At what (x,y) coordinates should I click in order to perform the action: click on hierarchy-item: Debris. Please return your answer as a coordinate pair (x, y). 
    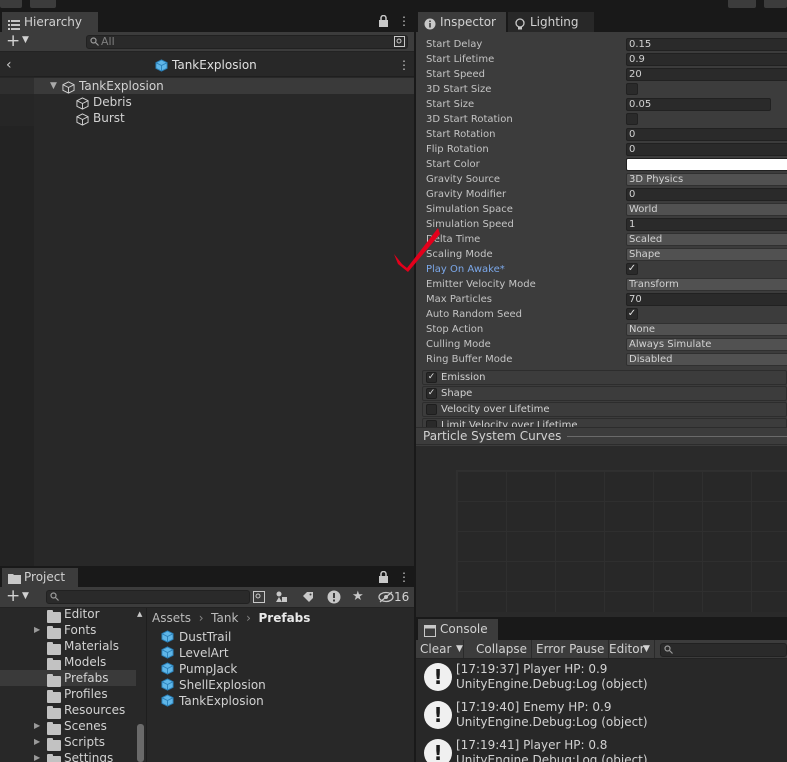
    Looking at the image, I should click on (207, 102).